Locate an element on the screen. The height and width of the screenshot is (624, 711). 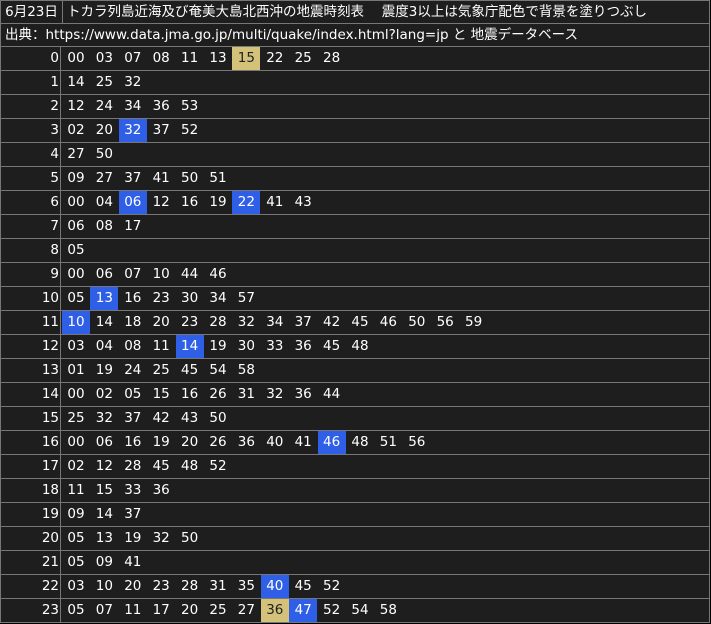
hour-row: 21 05 09 41 is located at coordinates (355, 563).